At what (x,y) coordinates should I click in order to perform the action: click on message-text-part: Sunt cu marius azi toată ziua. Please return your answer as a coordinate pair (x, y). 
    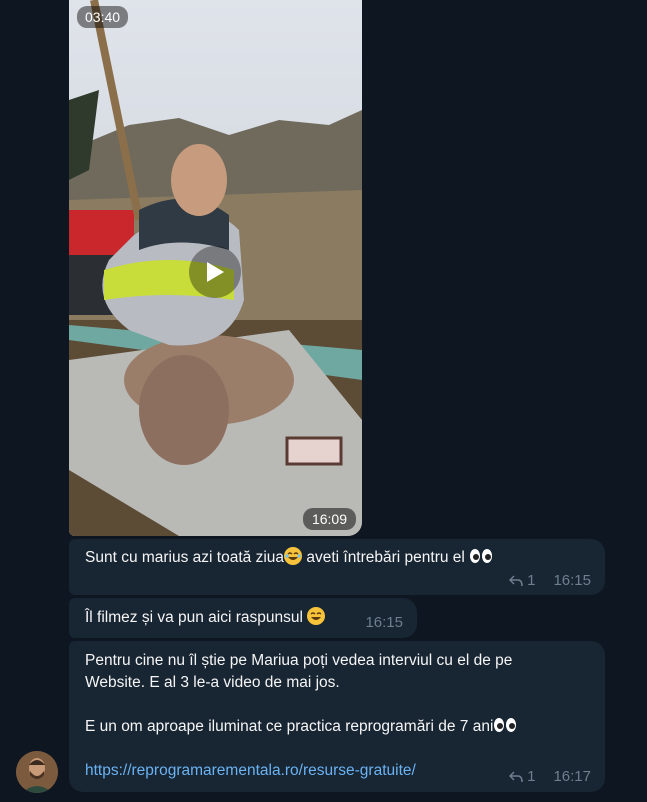
    Looking at the image, I should click on (185, 557).